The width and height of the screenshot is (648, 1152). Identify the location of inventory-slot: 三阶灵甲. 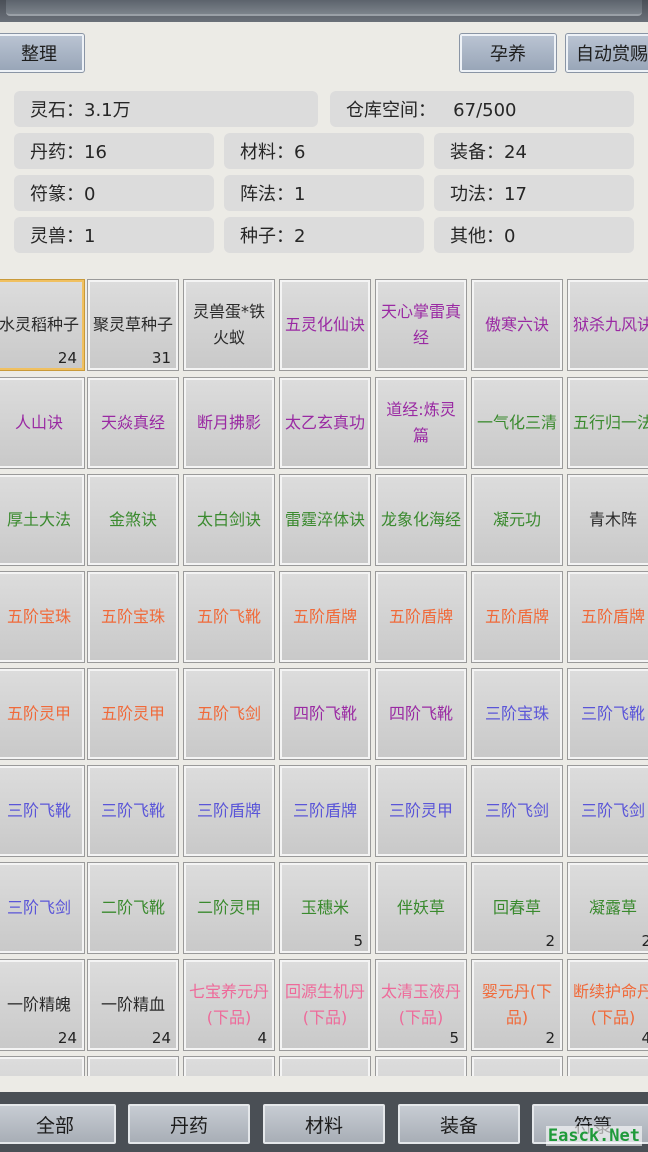
(421, 811).